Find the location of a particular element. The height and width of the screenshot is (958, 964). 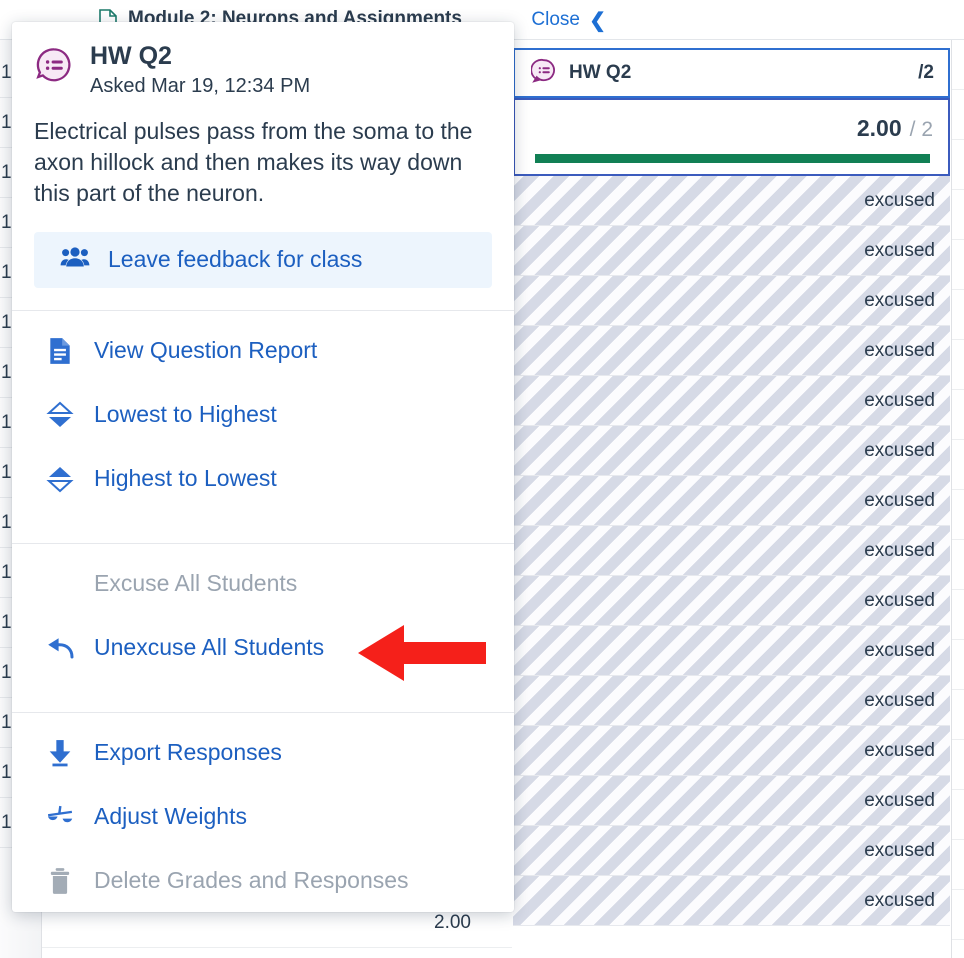

menu-item-label: Unexcuse All Students is located at coordinates (209, 647).